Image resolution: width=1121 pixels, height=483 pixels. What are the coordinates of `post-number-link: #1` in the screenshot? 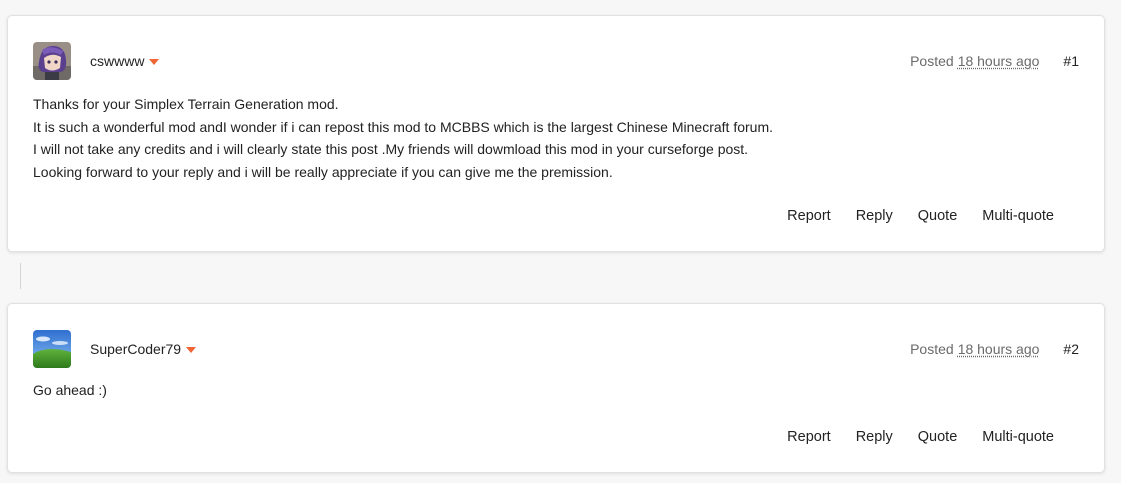 It's located at (1071, 61).